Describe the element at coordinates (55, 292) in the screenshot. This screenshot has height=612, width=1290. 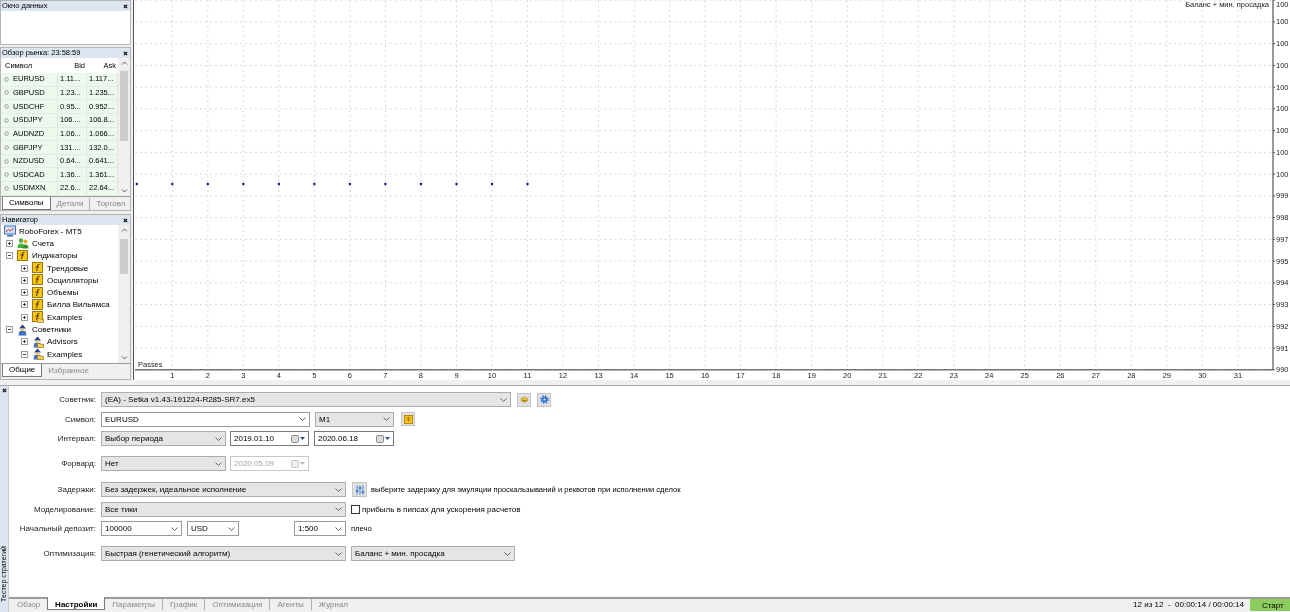
I see `tree-item: Объемы` at that location.